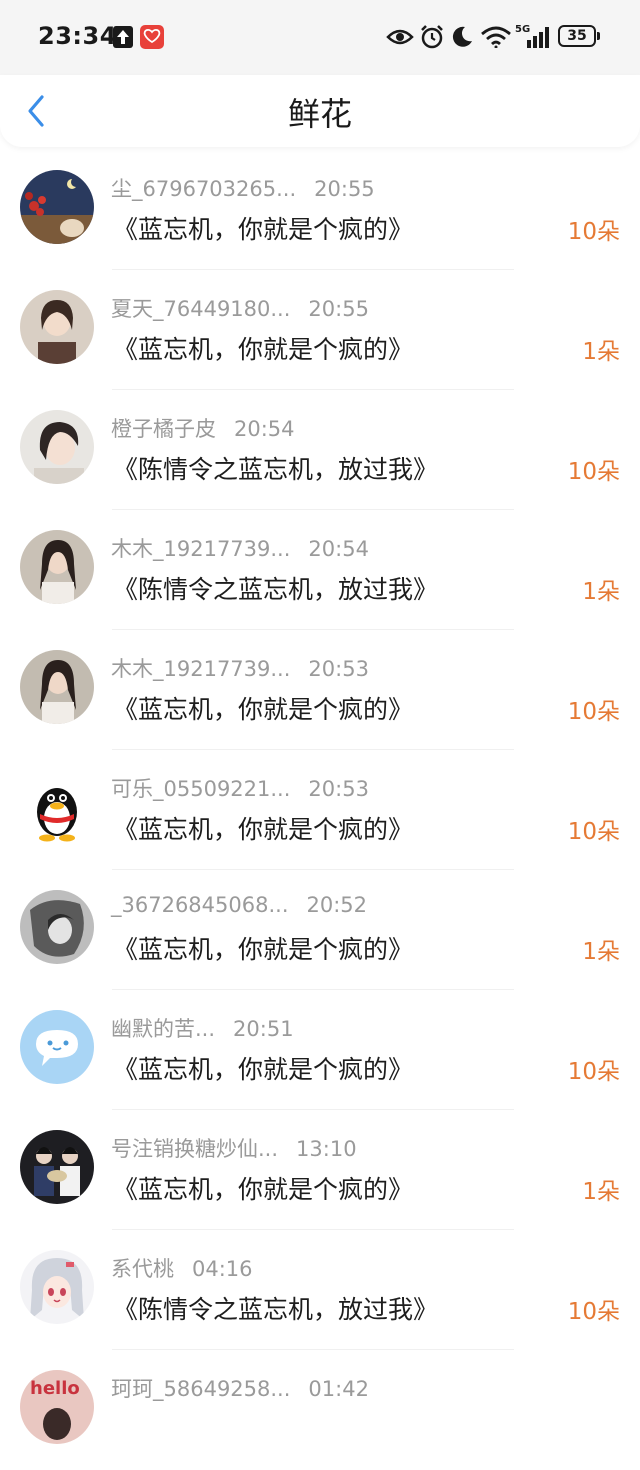 The width and height of the screenshot is (640, 1470). Describe the element at coordinates (538, 37) in the screenshot. I see `signal-icon` at that location.